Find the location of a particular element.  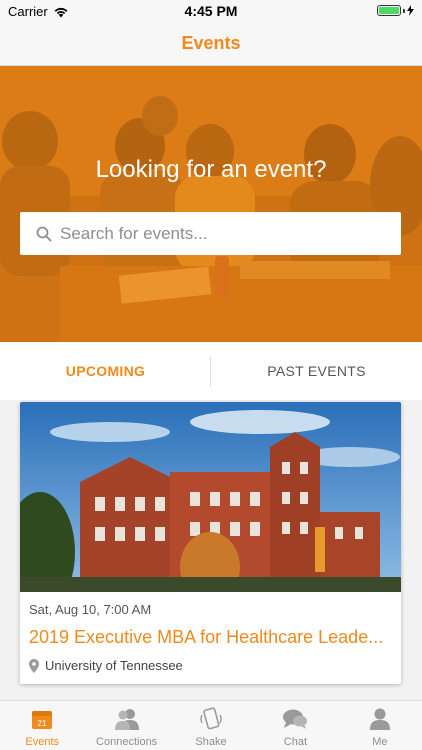

status-bar: Carrier 4:45 PM is located at coordinates (211, 11).